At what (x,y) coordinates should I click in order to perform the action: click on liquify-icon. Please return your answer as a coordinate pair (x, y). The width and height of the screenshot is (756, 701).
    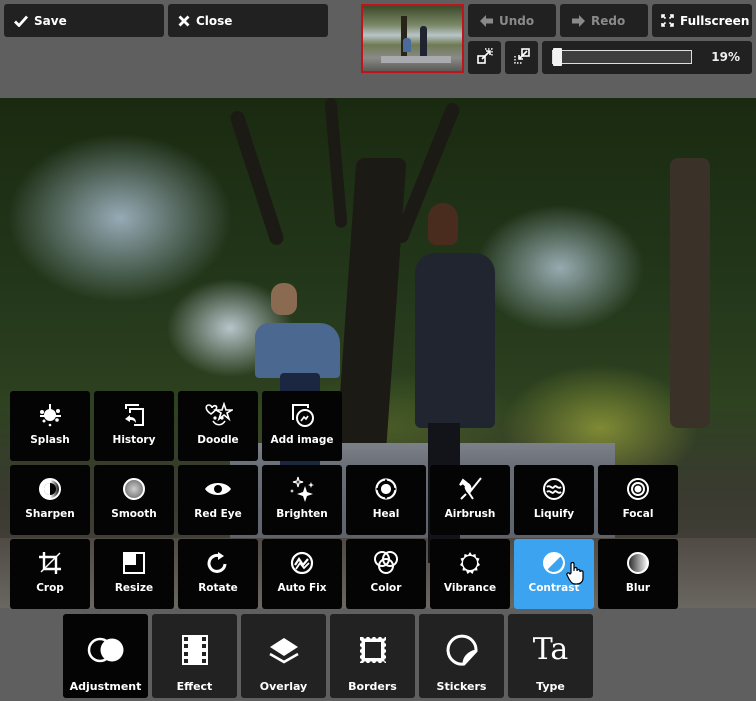
    Looking at the image, I should click on (554, 489).